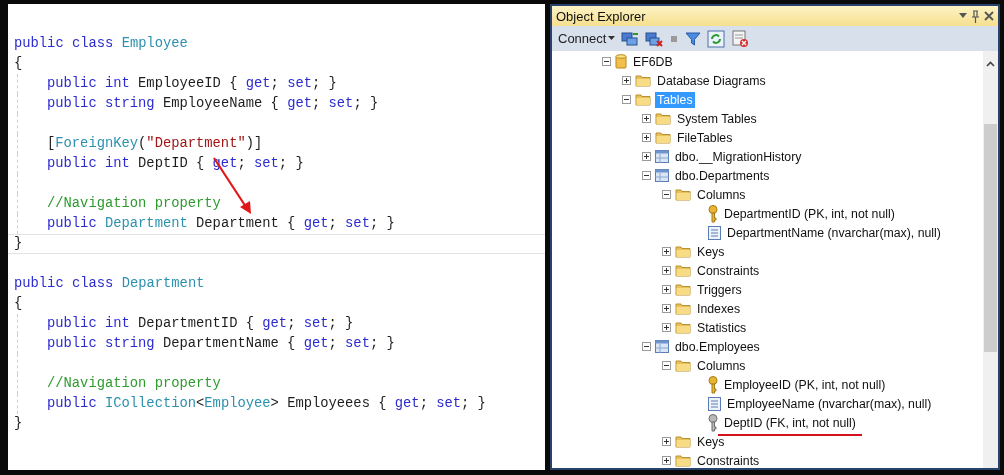 The image size is (1004, 475). I want to click on code-line: public Department Department { get; set; }, so click(220, 224).